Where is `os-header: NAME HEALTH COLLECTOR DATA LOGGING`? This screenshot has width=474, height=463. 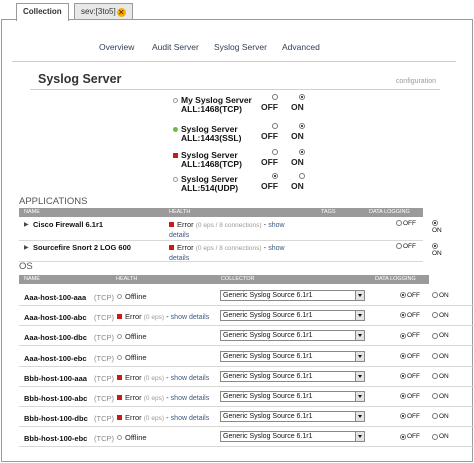 os-header: NAME HEALTH COLLECTOR DATA LOGGING is located at coordinates (224, 279).